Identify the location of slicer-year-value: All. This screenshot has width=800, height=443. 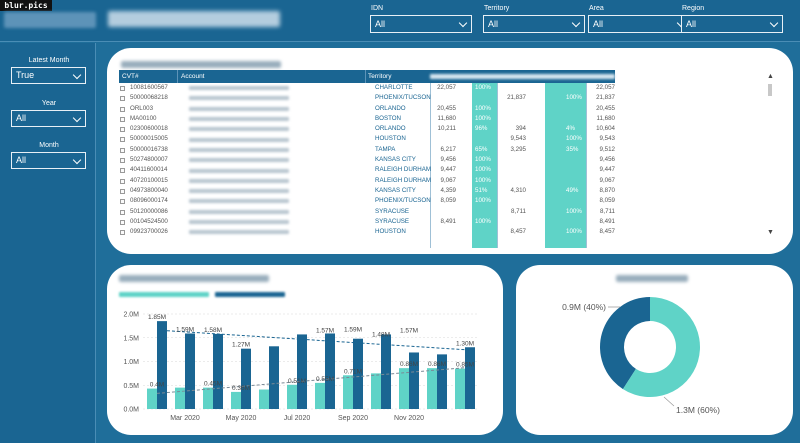
(21, 118).